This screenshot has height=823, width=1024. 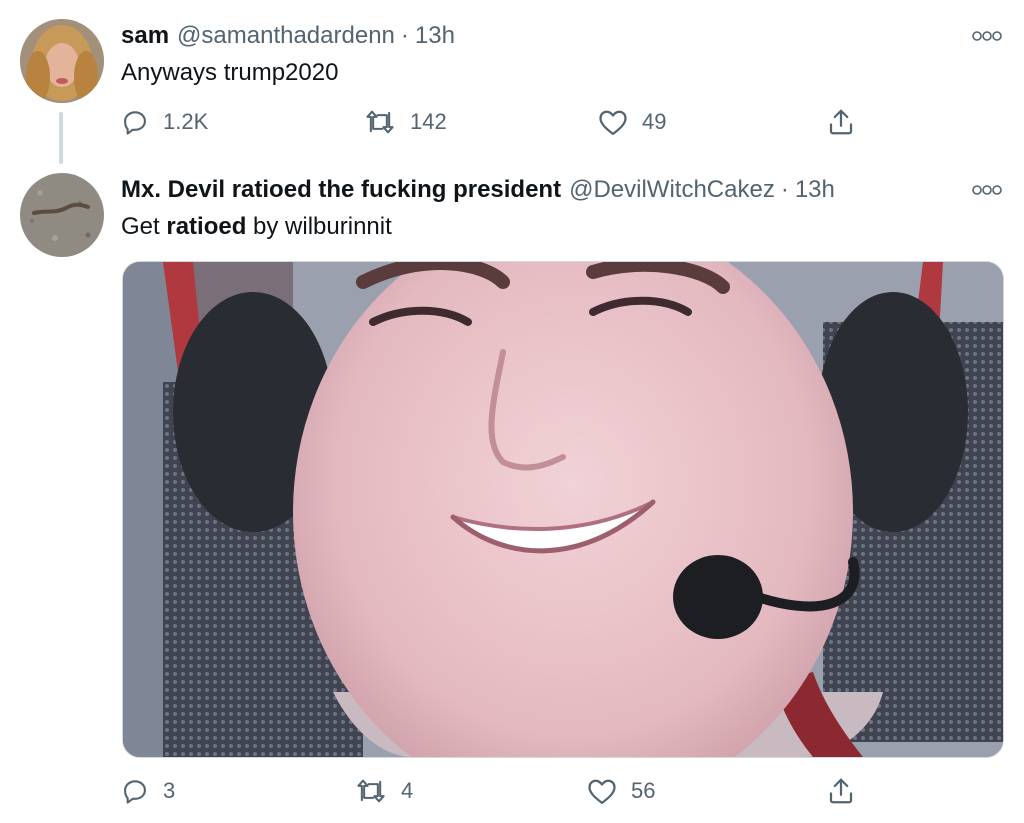 I want to click on thread-connector, so click(x=61, y=138).